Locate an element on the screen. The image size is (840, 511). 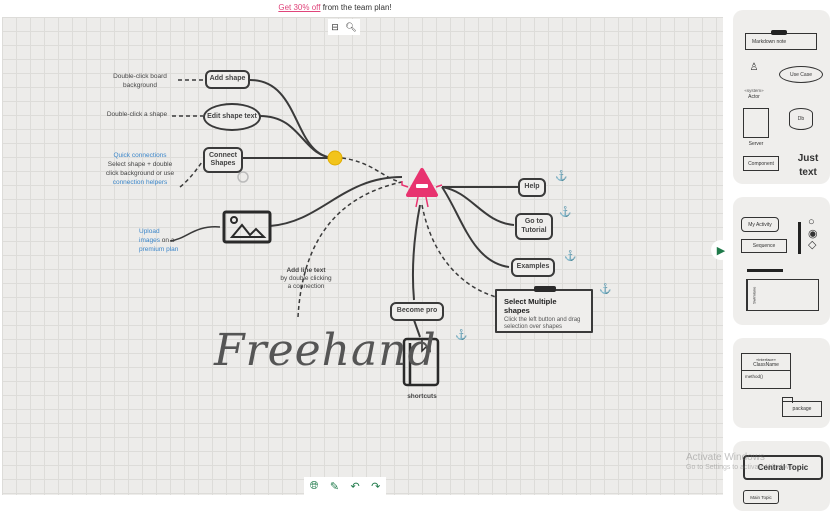
actor-stereotype: «system» is located at coordinates (754, 90).